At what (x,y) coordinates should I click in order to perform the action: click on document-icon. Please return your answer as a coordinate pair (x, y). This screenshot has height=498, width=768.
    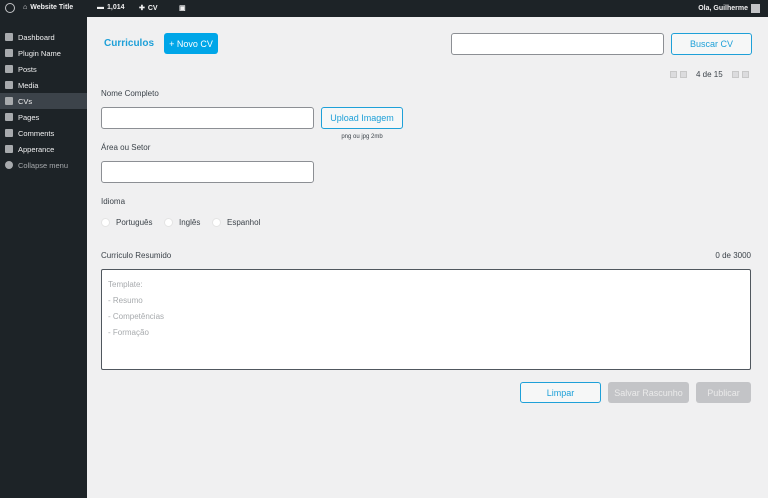
    Looking at the image, I should click on (9, 101).